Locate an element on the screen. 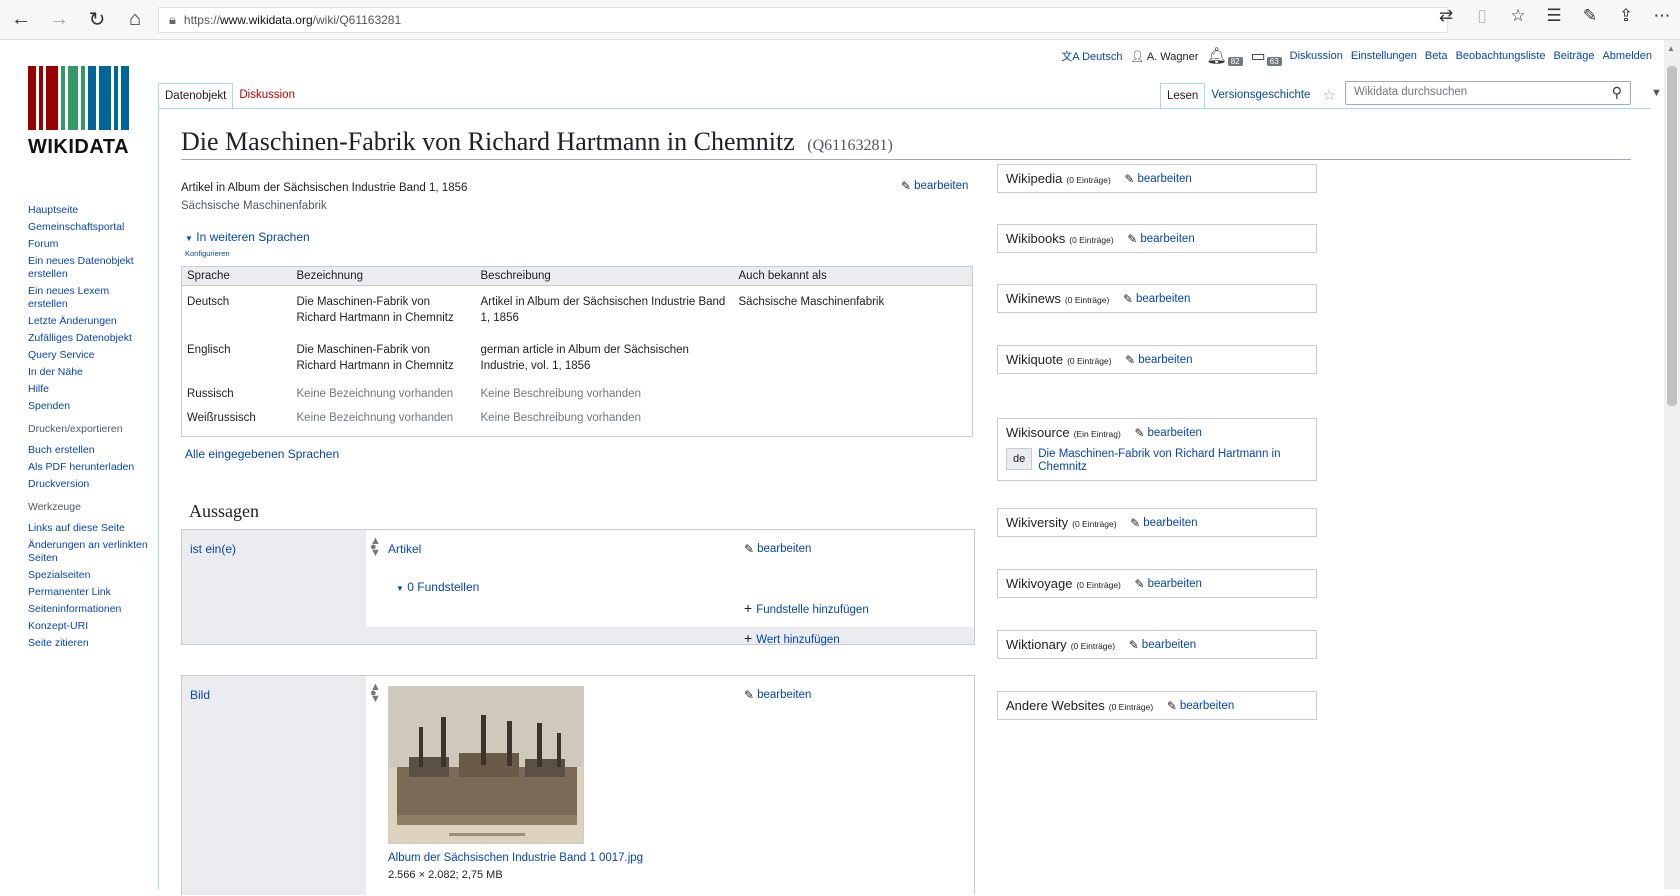 The image size is (1680, 896). favorite-star-icon: ☆ is located at coordinates (1518, 16).